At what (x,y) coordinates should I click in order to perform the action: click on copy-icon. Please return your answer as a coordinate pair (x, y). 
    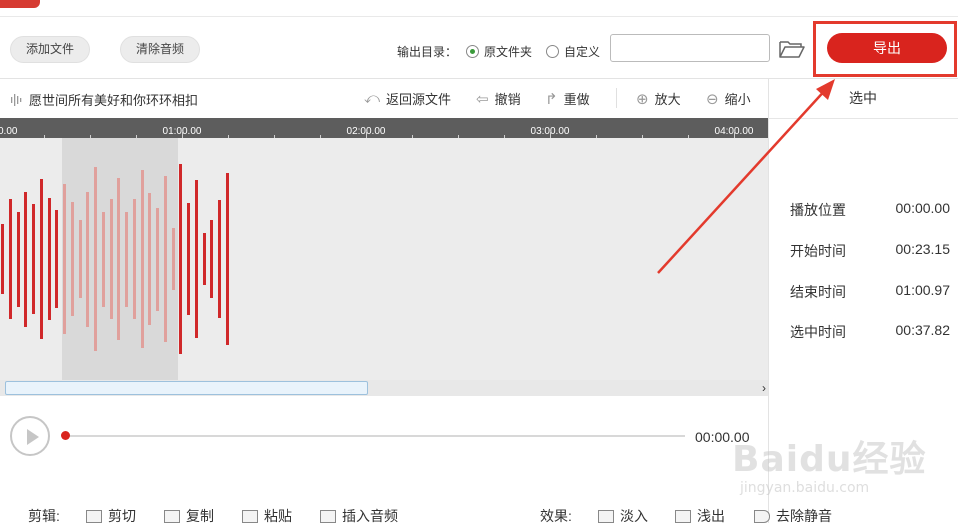
    Looking at the image, I should click on (172, 516).